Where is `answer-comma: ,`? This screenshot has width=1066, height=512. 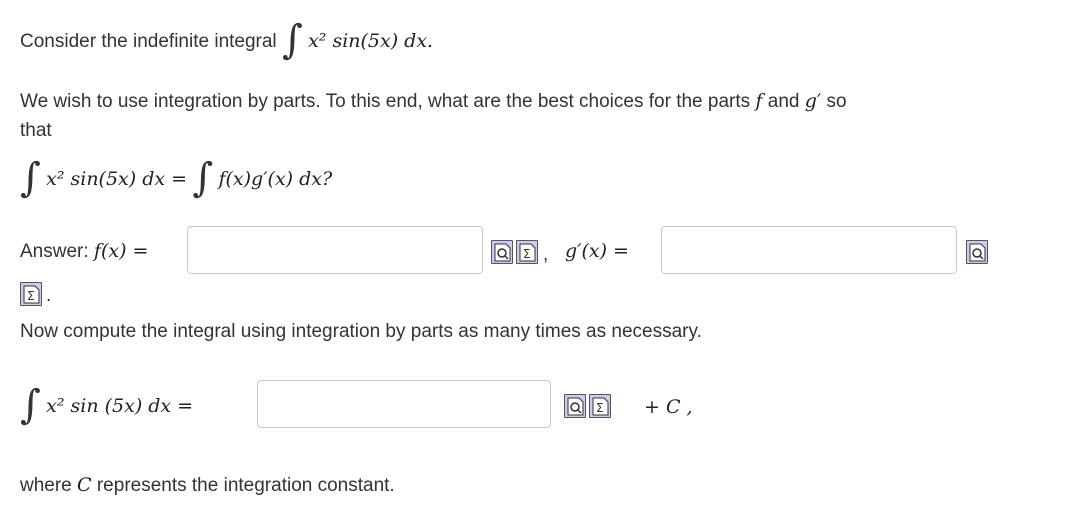
answer-comma: , is located at coordinates (546, 254).